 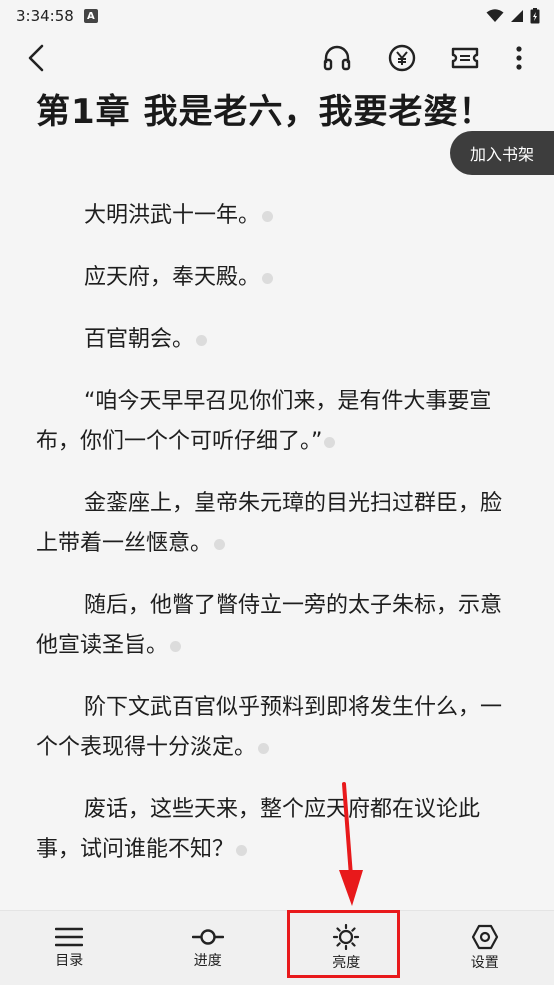 What do you see at coordinates (269, 727) in the screenshot?
I see `paragraph-text: 阶下文武百官似乎预料到即将发生什么，一个个表现得十分淡定。` at bounding box center [269, 727].